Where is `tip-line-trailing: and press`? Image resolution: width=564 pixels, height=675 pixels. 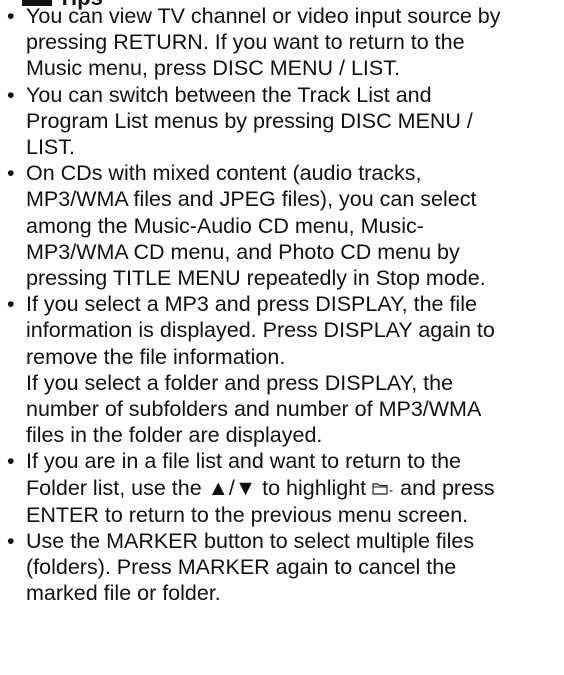 tip-line-trailing: and press is located at coordinates (447, 487).